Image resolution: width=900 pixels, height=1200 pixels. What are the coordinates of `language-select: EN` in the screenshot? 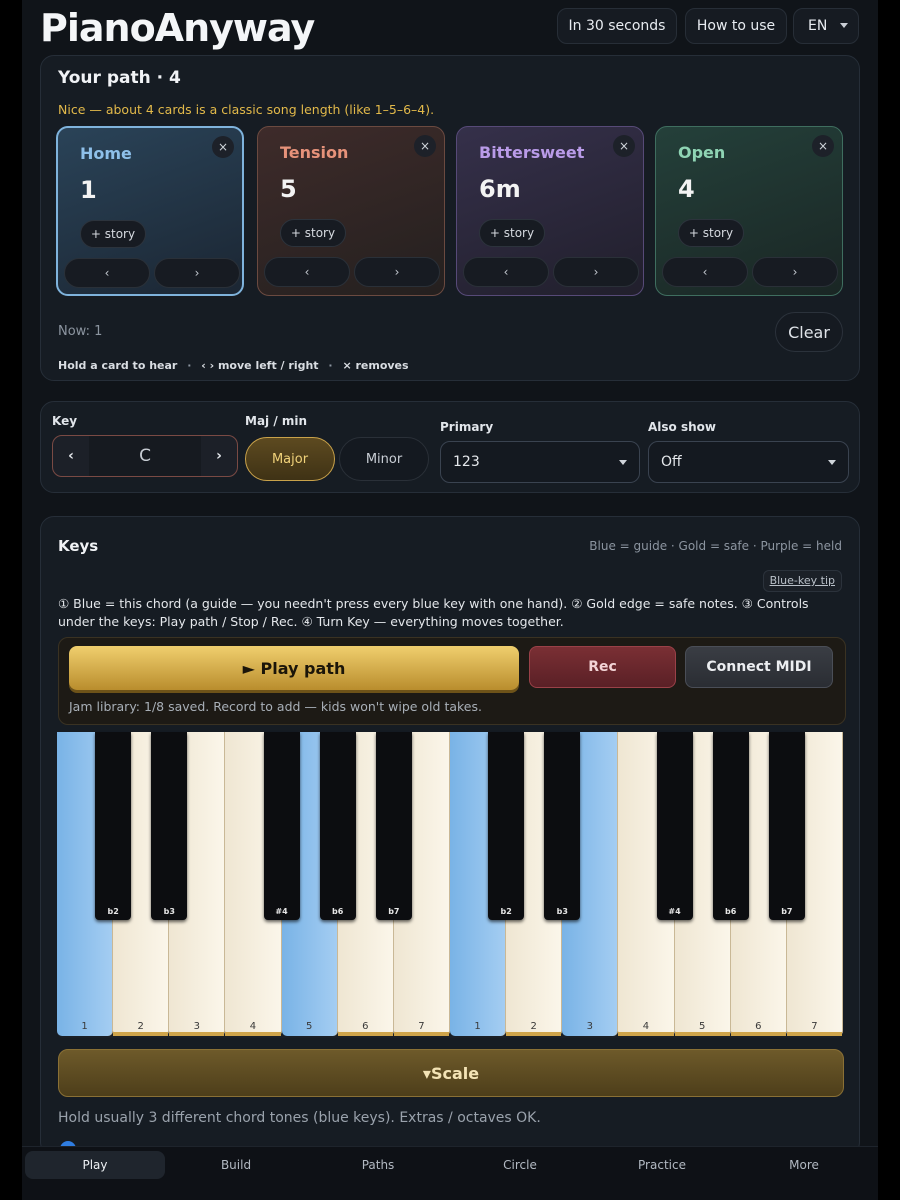 It's located at (826, 26).